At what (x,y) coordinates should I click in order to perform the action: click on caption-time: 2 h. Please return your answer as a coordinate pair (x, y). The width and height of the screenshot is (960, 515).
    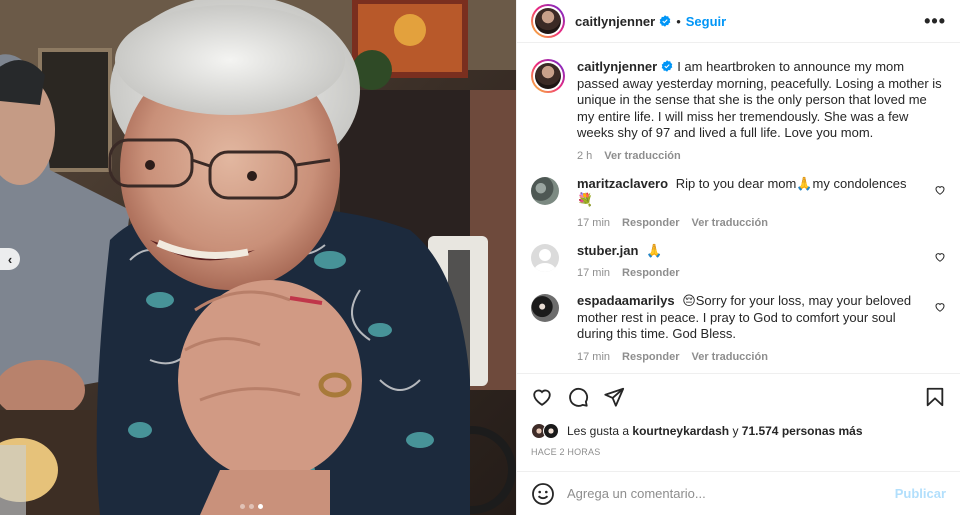
    Looking at the image, I should click on (585, 155).